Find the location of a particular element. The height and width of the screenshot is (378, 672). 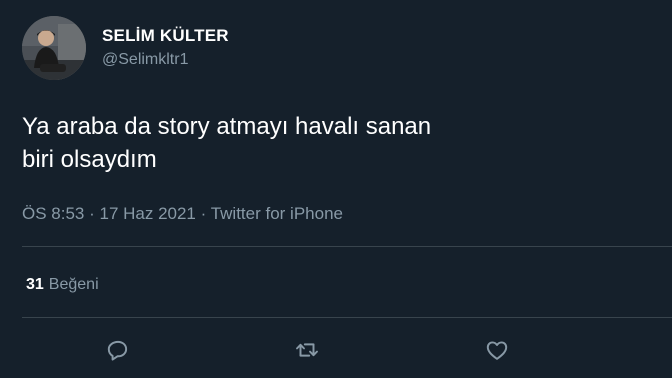

tweet-date: 17 Haz 2021 is located at coordinates (147, 213).